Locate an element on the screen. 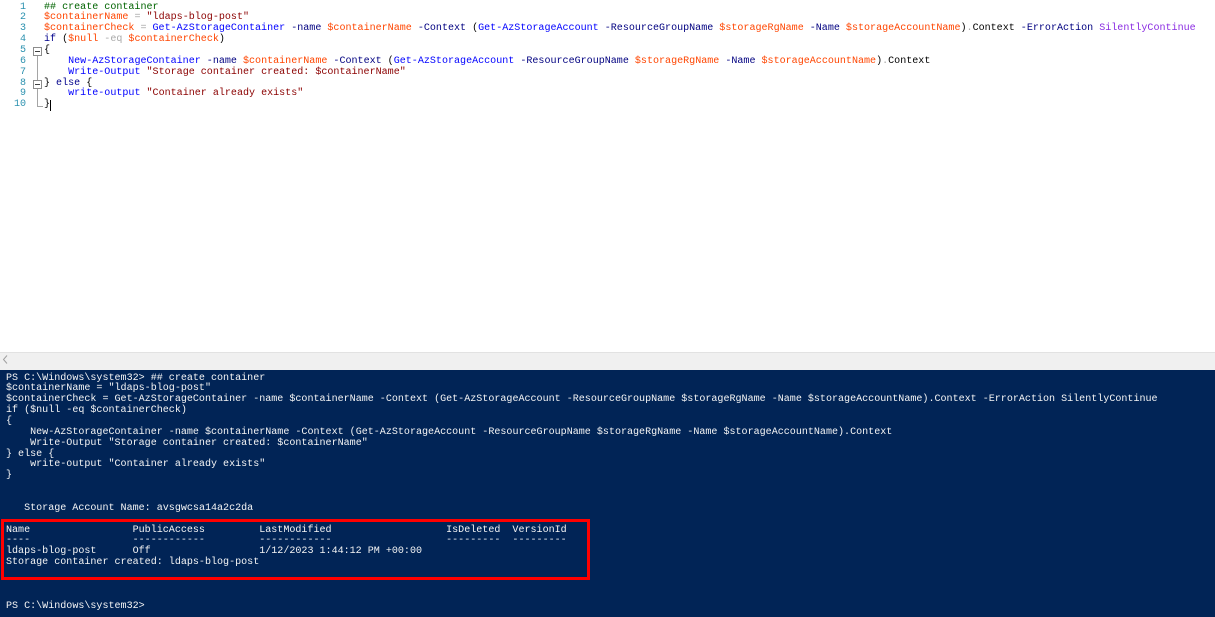  code-line: 10} is located at coordinates (607, 105).